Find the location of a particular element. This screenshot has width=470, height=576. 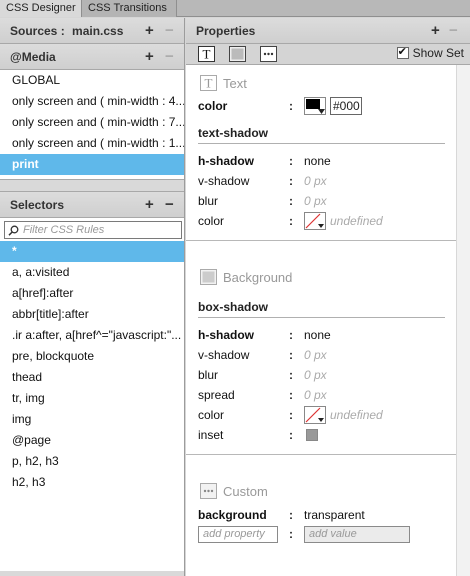

undefined-color-icon is located at coordinates (314, 415).